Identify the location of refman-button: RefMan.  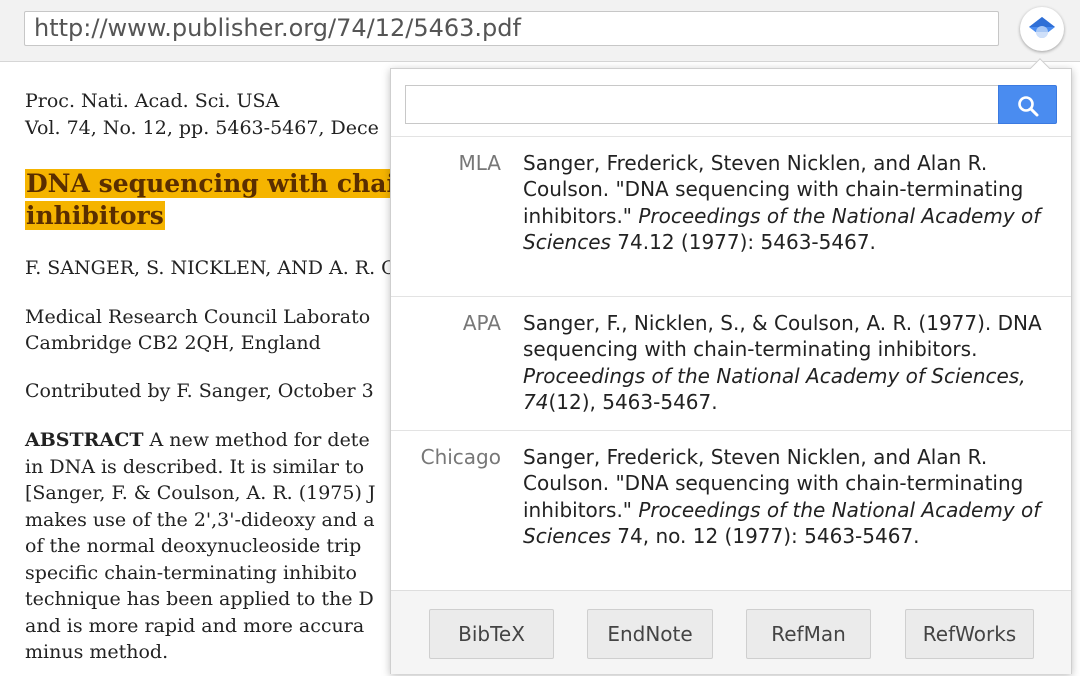
(808, 634).